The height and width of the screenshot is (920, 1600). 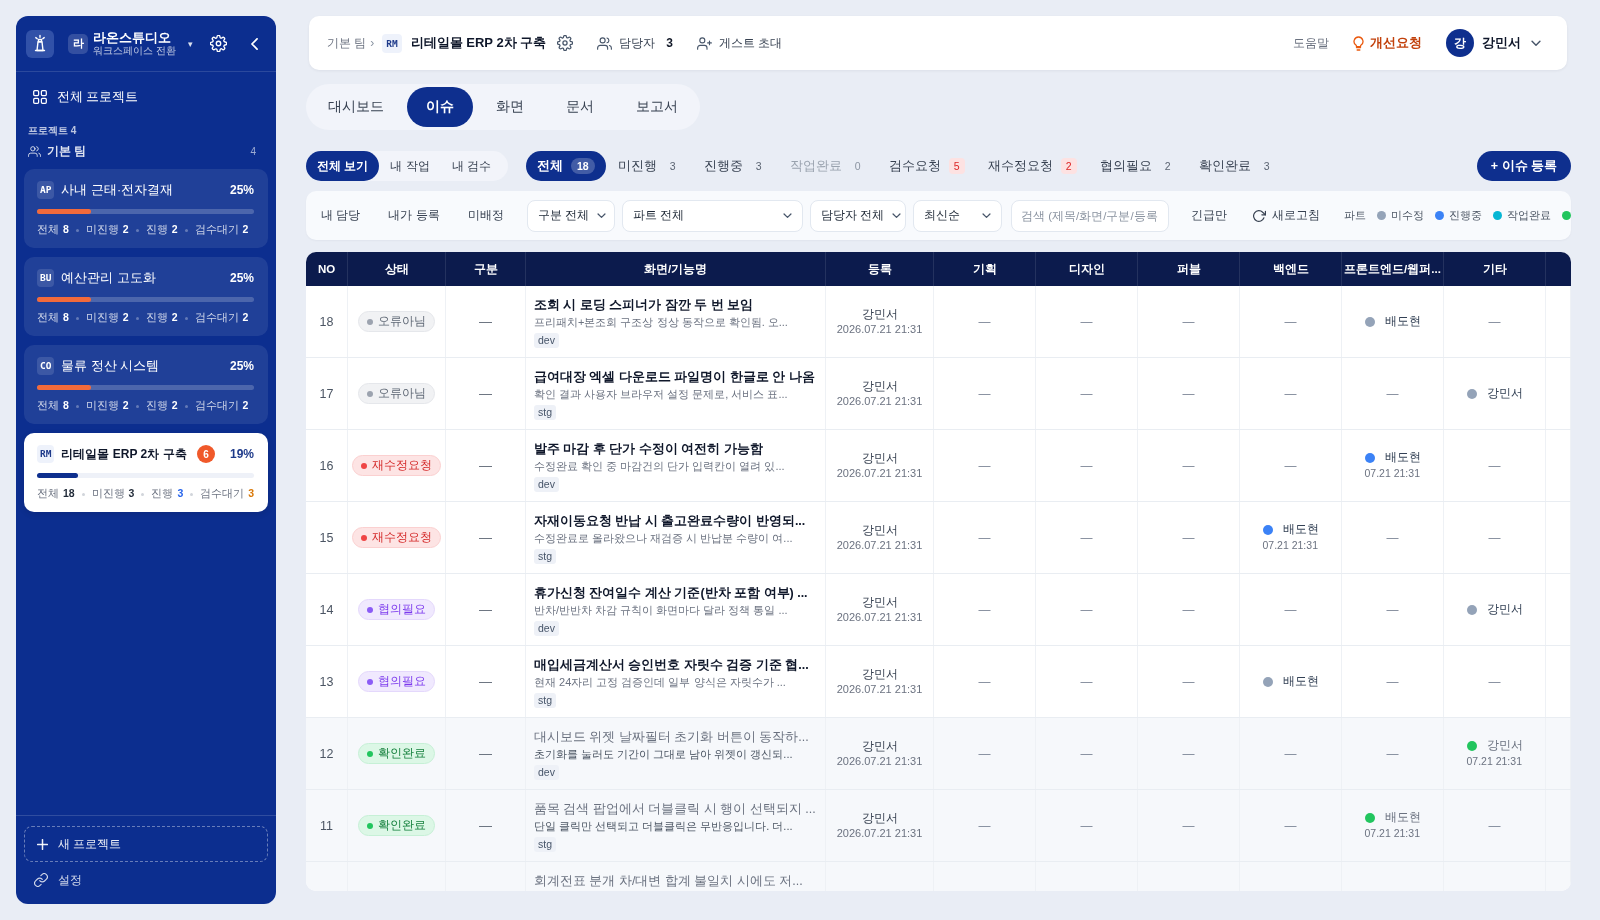 What do you see at coordinates (343, 166) in the screenshot?
I see `segment-button: 전체 보기` at bounding box center [343, 166].